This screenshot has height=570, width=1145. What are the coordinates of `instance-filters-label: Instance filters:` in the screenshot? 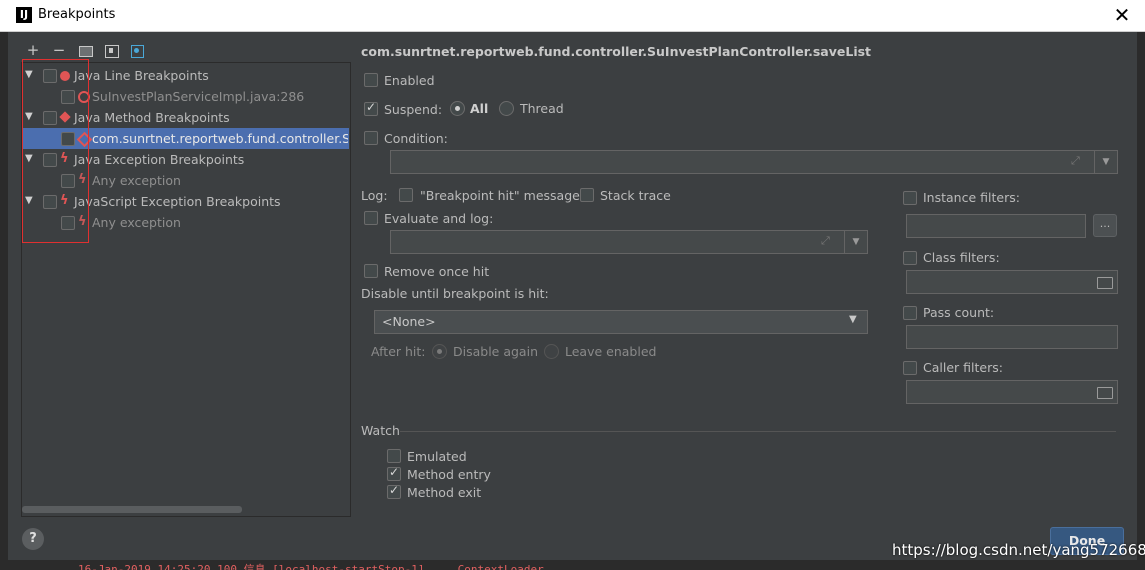 It's located at (971, 197).